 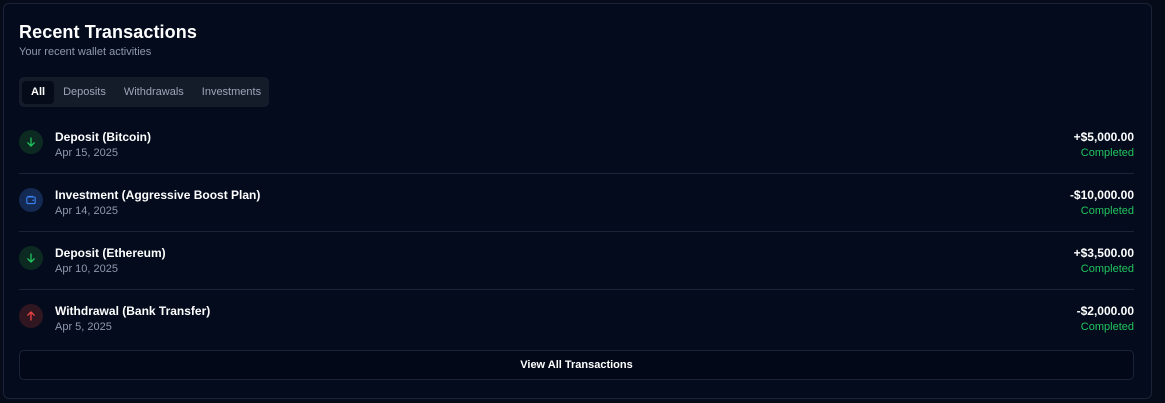 I want to click on transaction-amount: -$2,000.00, so click(x=1105, y=311).